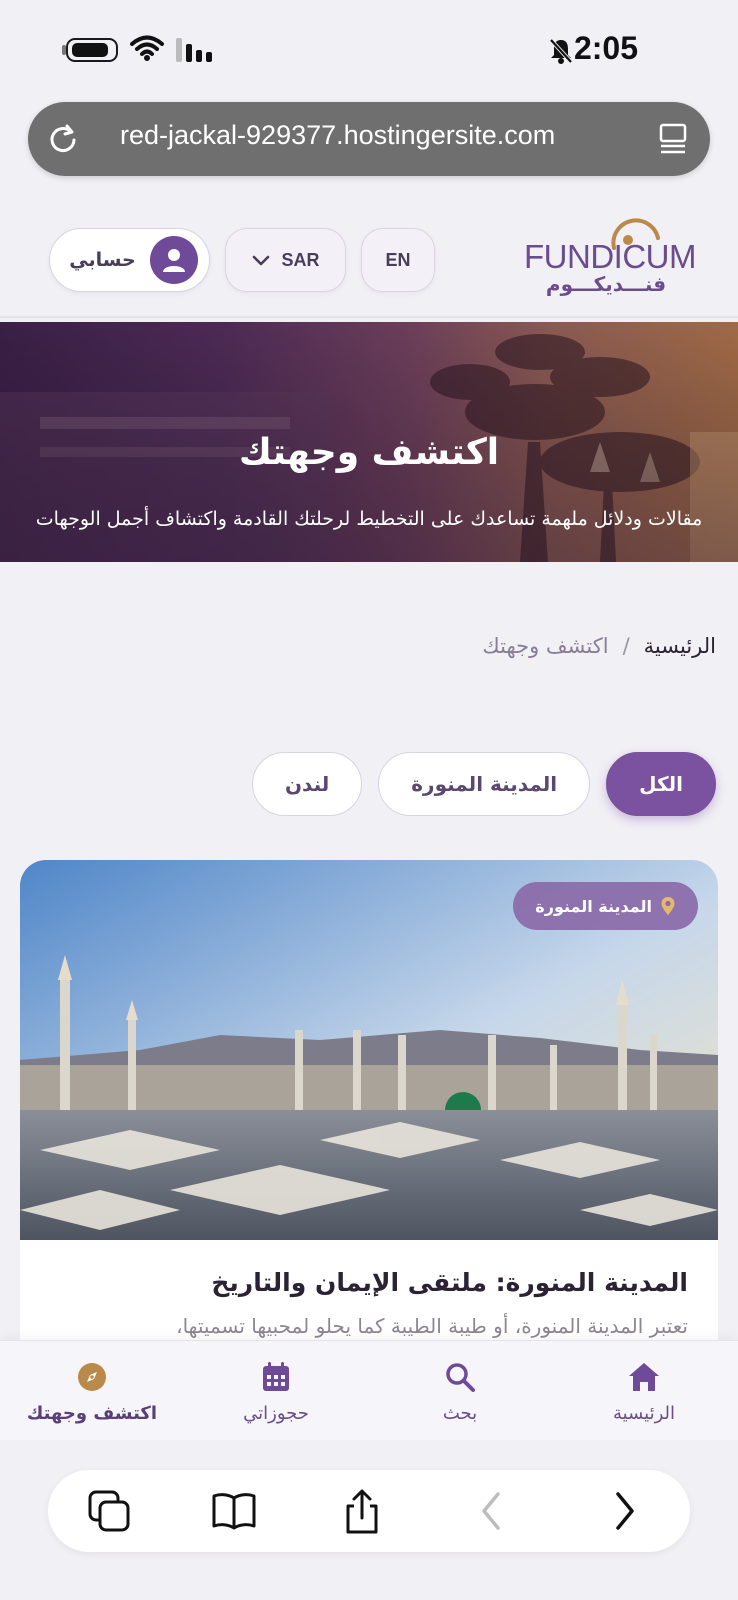  I want to click on account-label: حسابي, so click(102, 260).